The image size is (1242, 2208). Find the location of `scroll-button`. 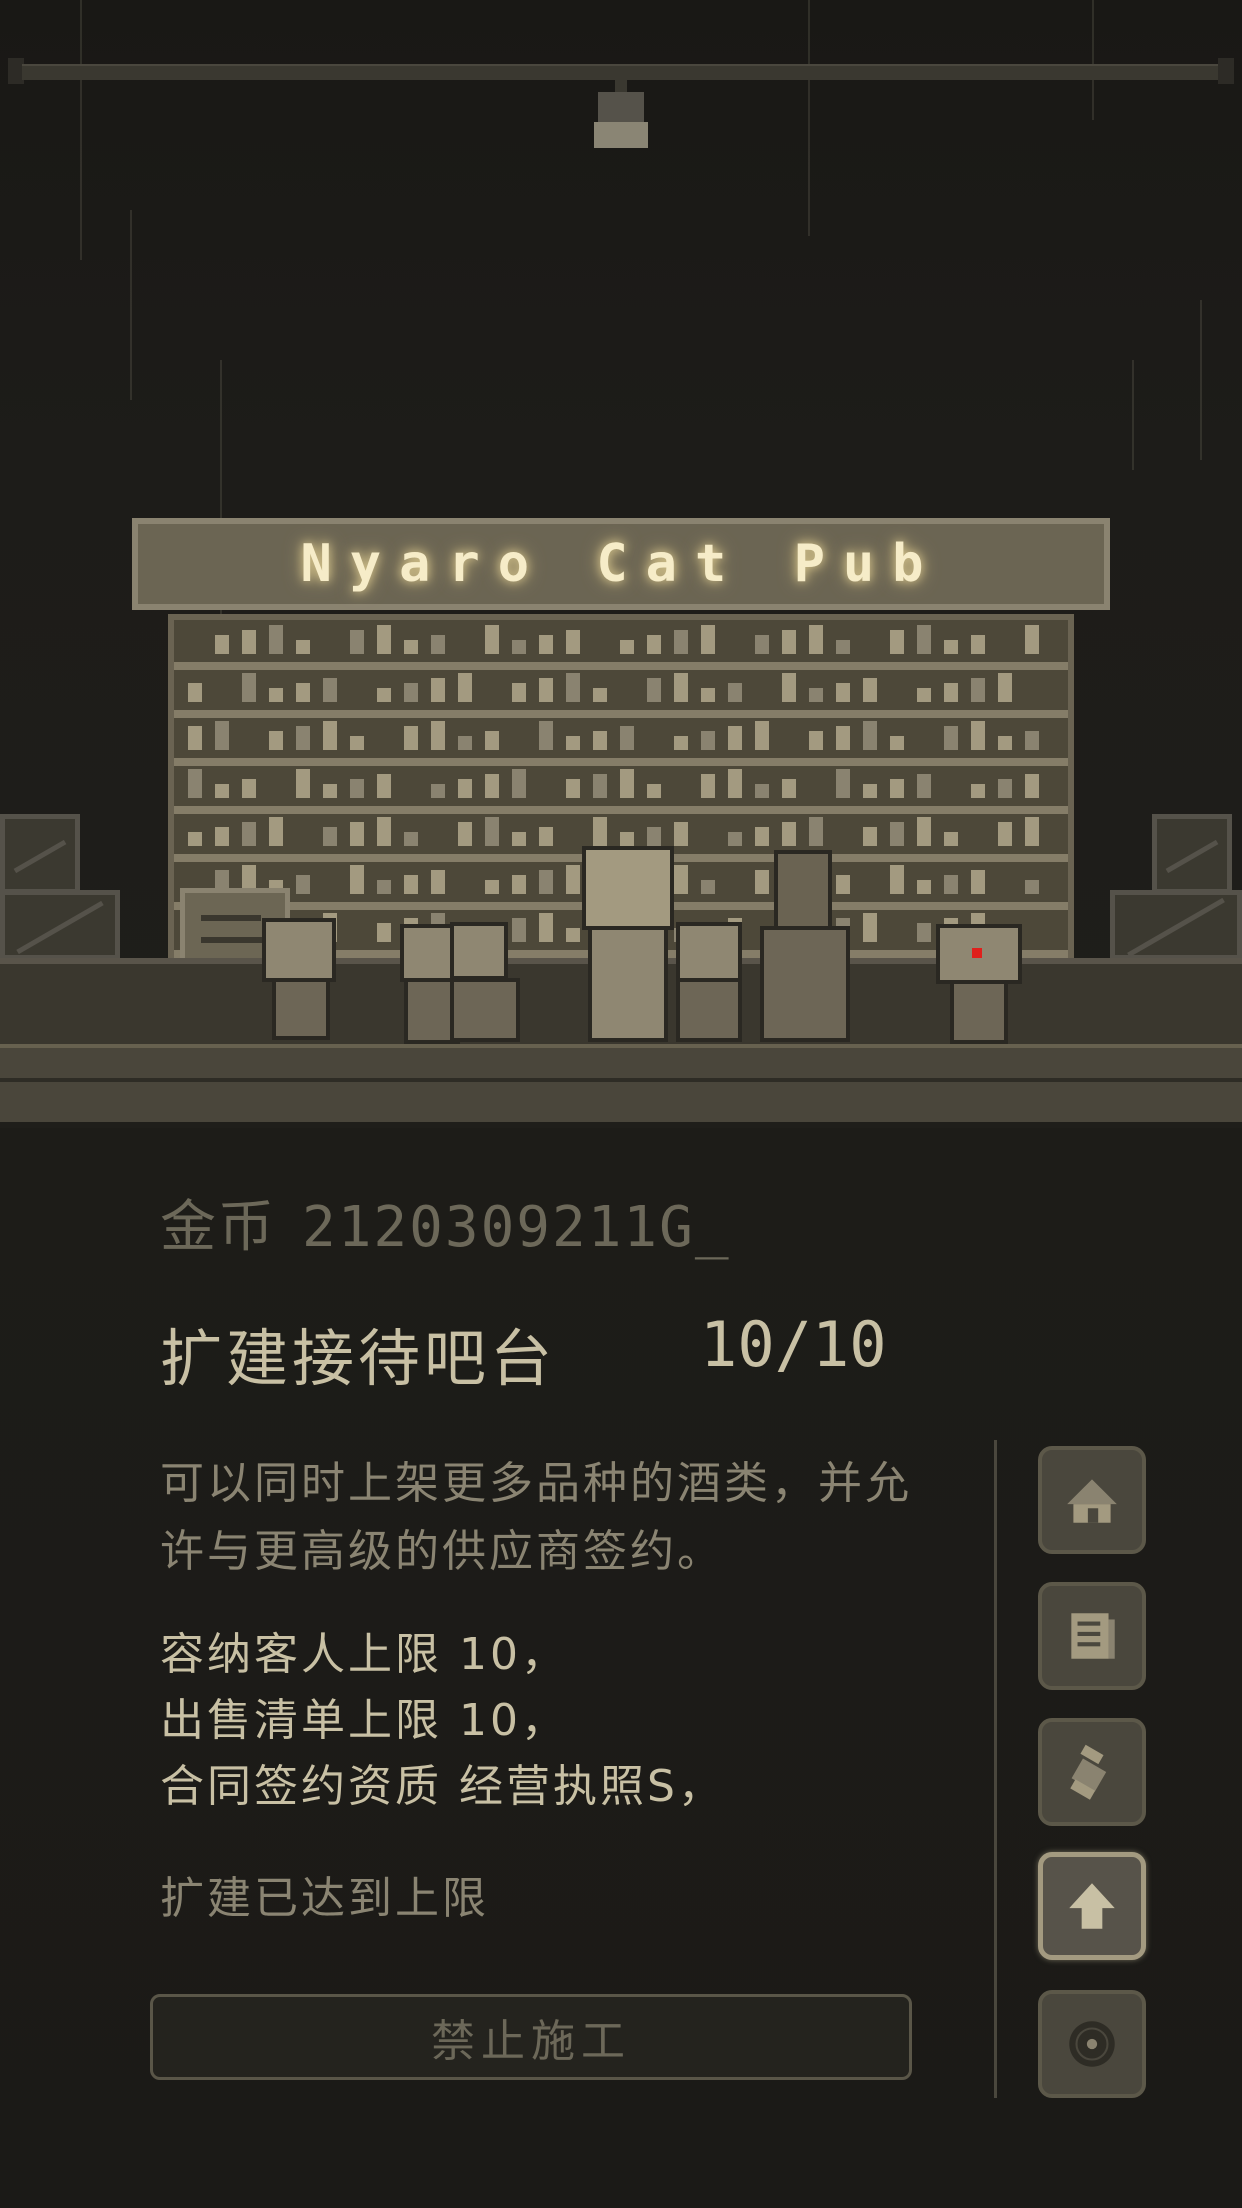

scroll-button is located at coordinates (1092, 1772).